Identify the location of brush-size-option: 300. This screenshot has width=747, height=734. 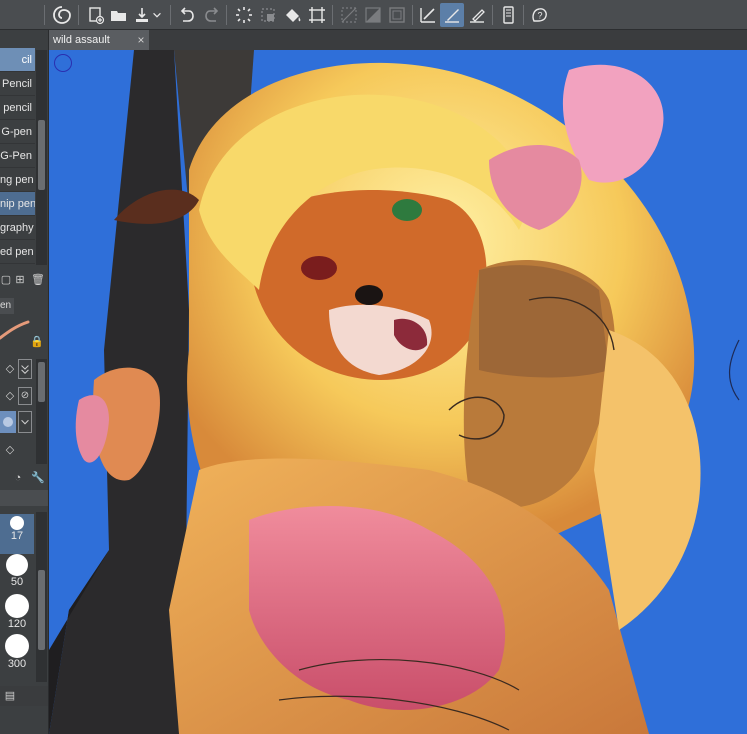
(17, 654).